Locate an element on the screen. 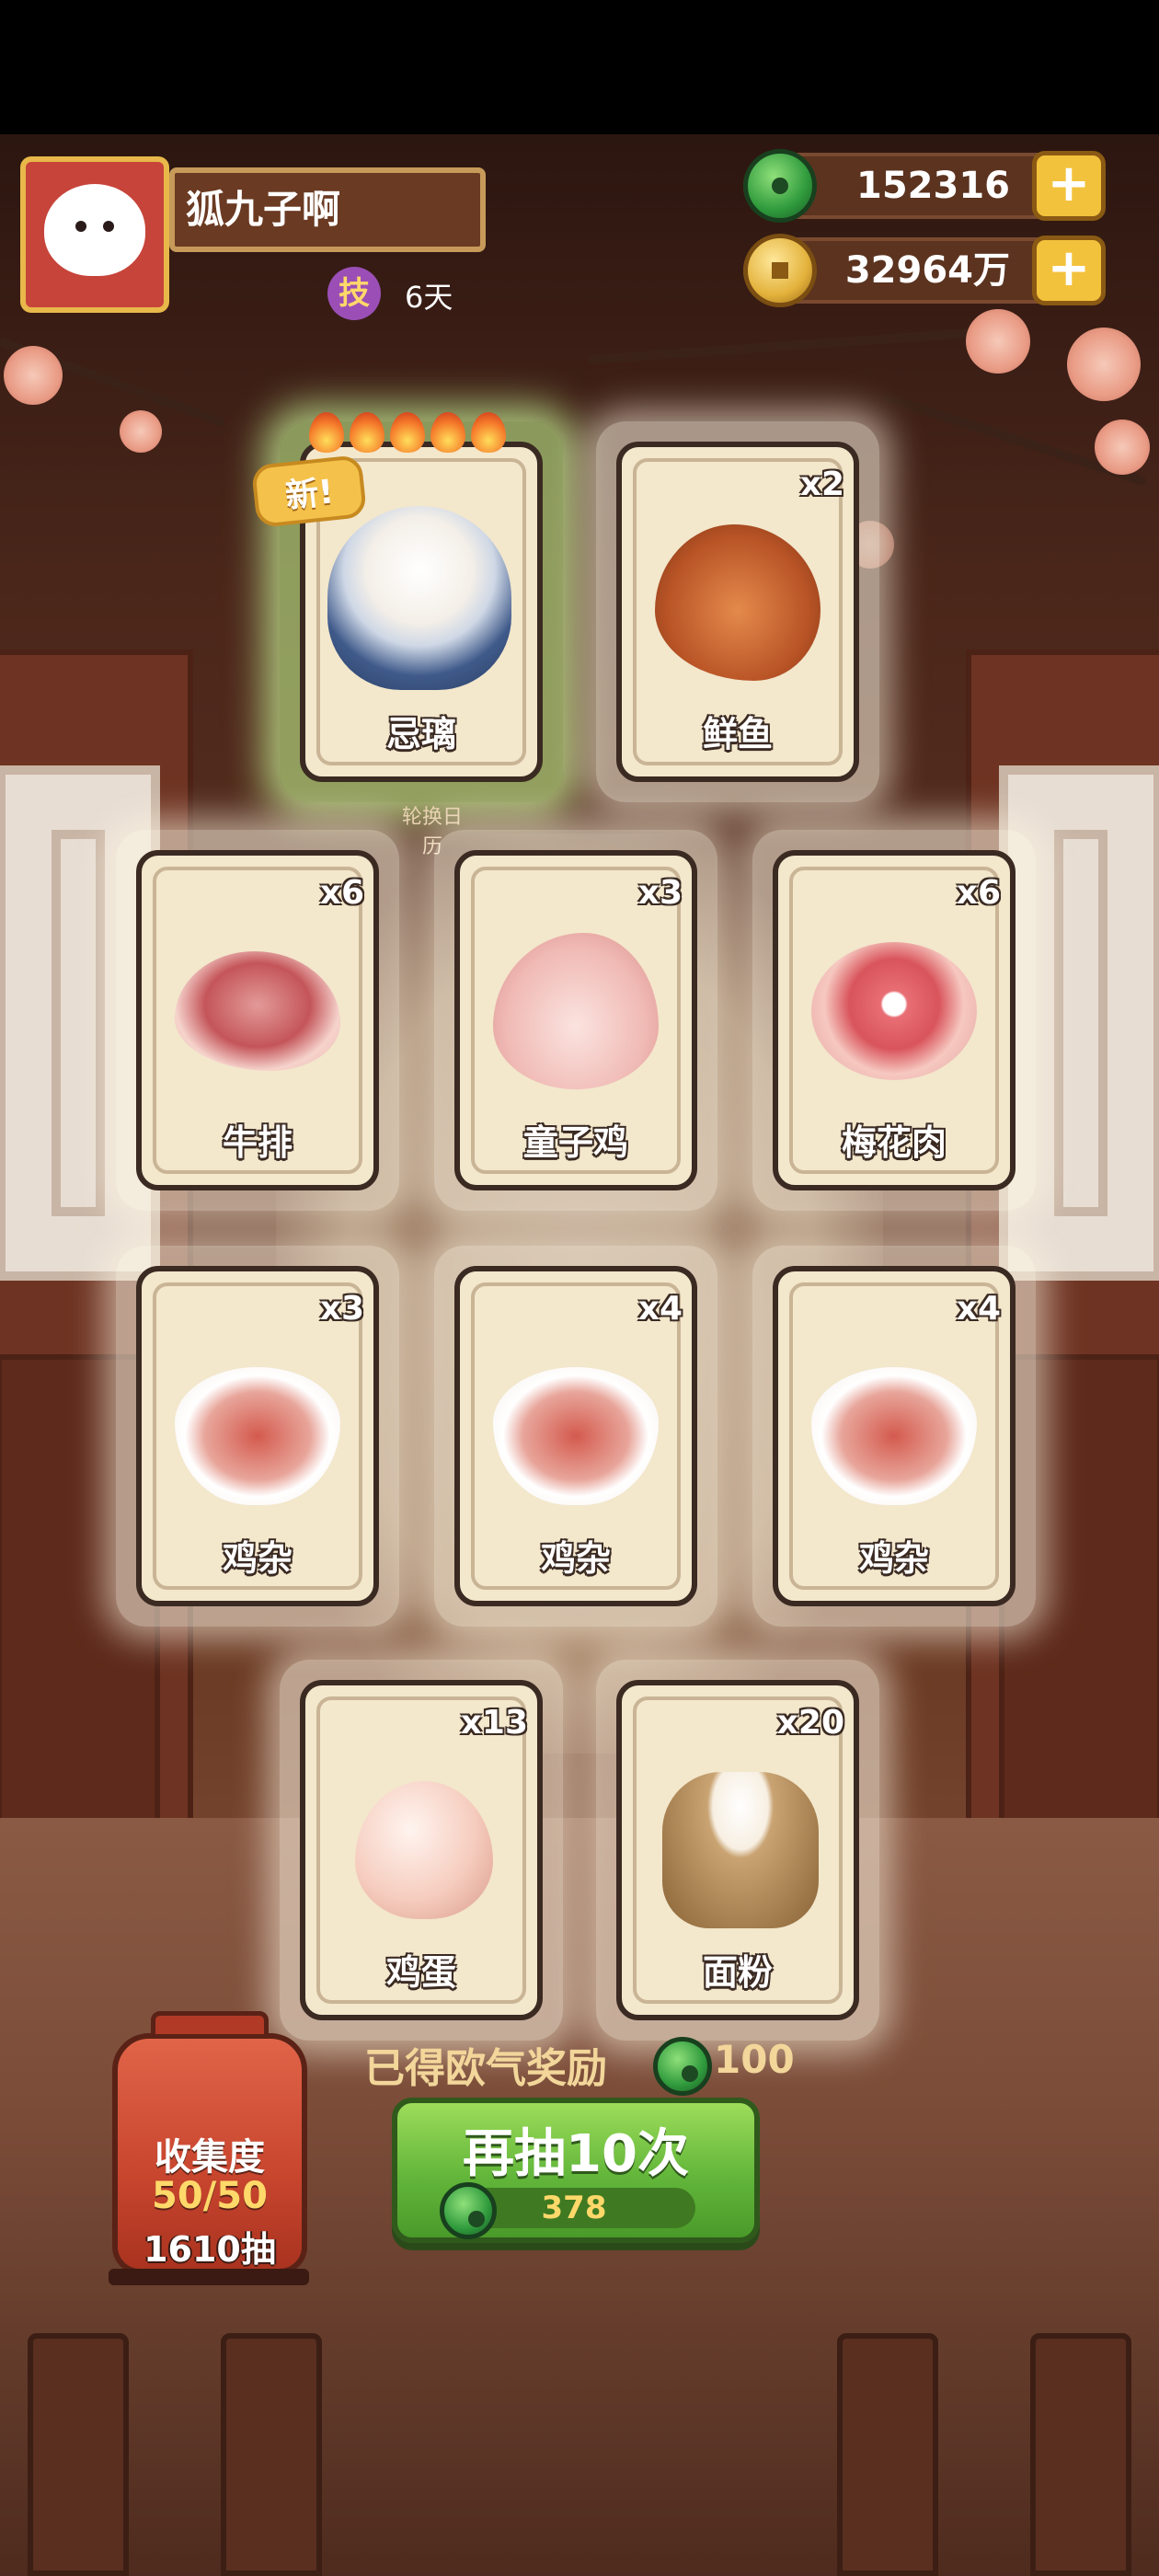  card-label: 梅花肉 is located at coordinates (894, 1142).